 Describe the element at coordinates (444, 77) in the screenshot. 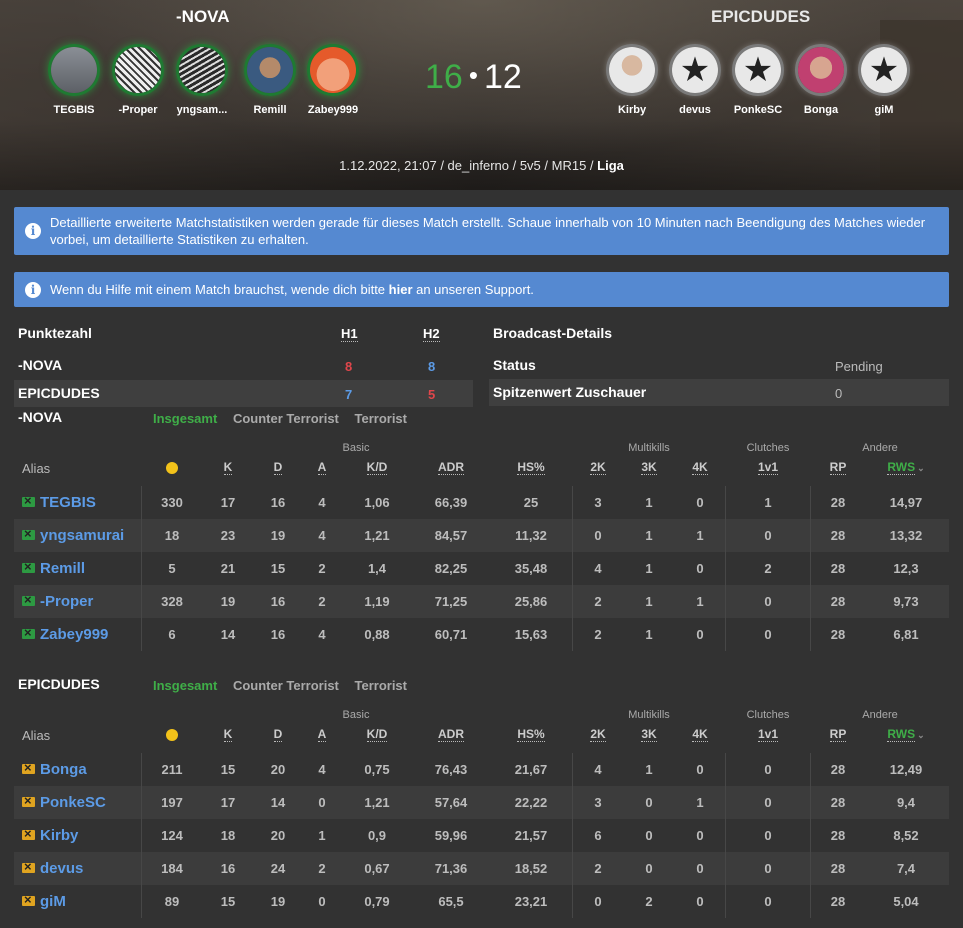

I see `score-left: 16` at that location.